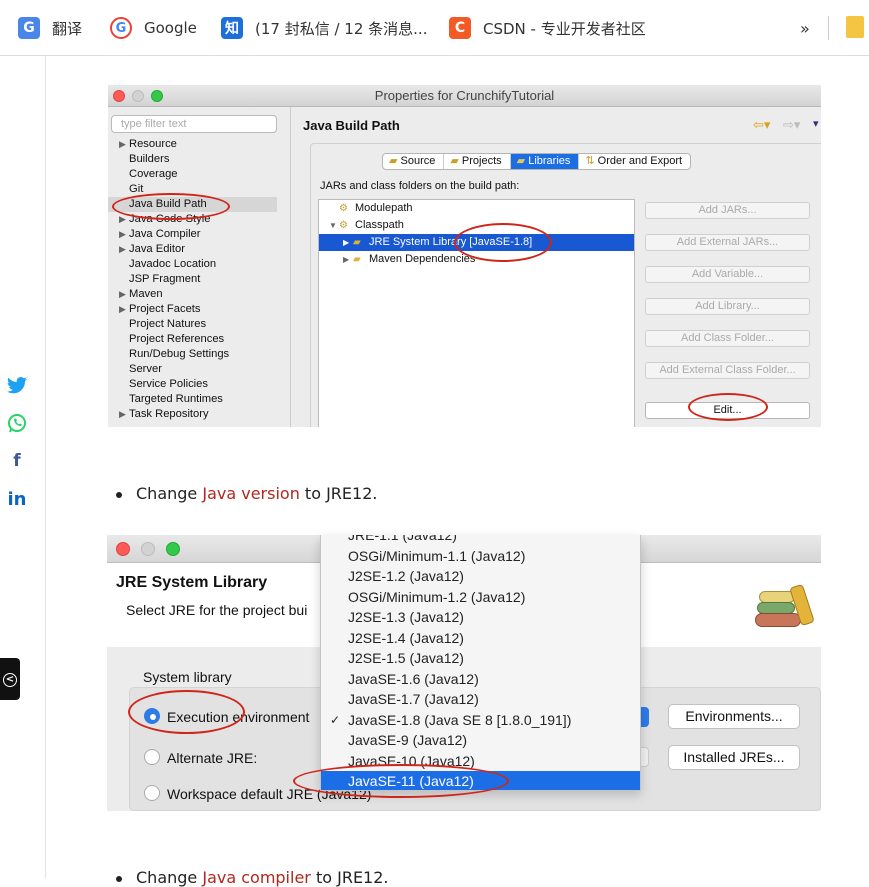 The width and height of the screenshot is (869, 887). I want to click on dropdown-option: J2SE-1.3 (Java12), so click(480, 617).